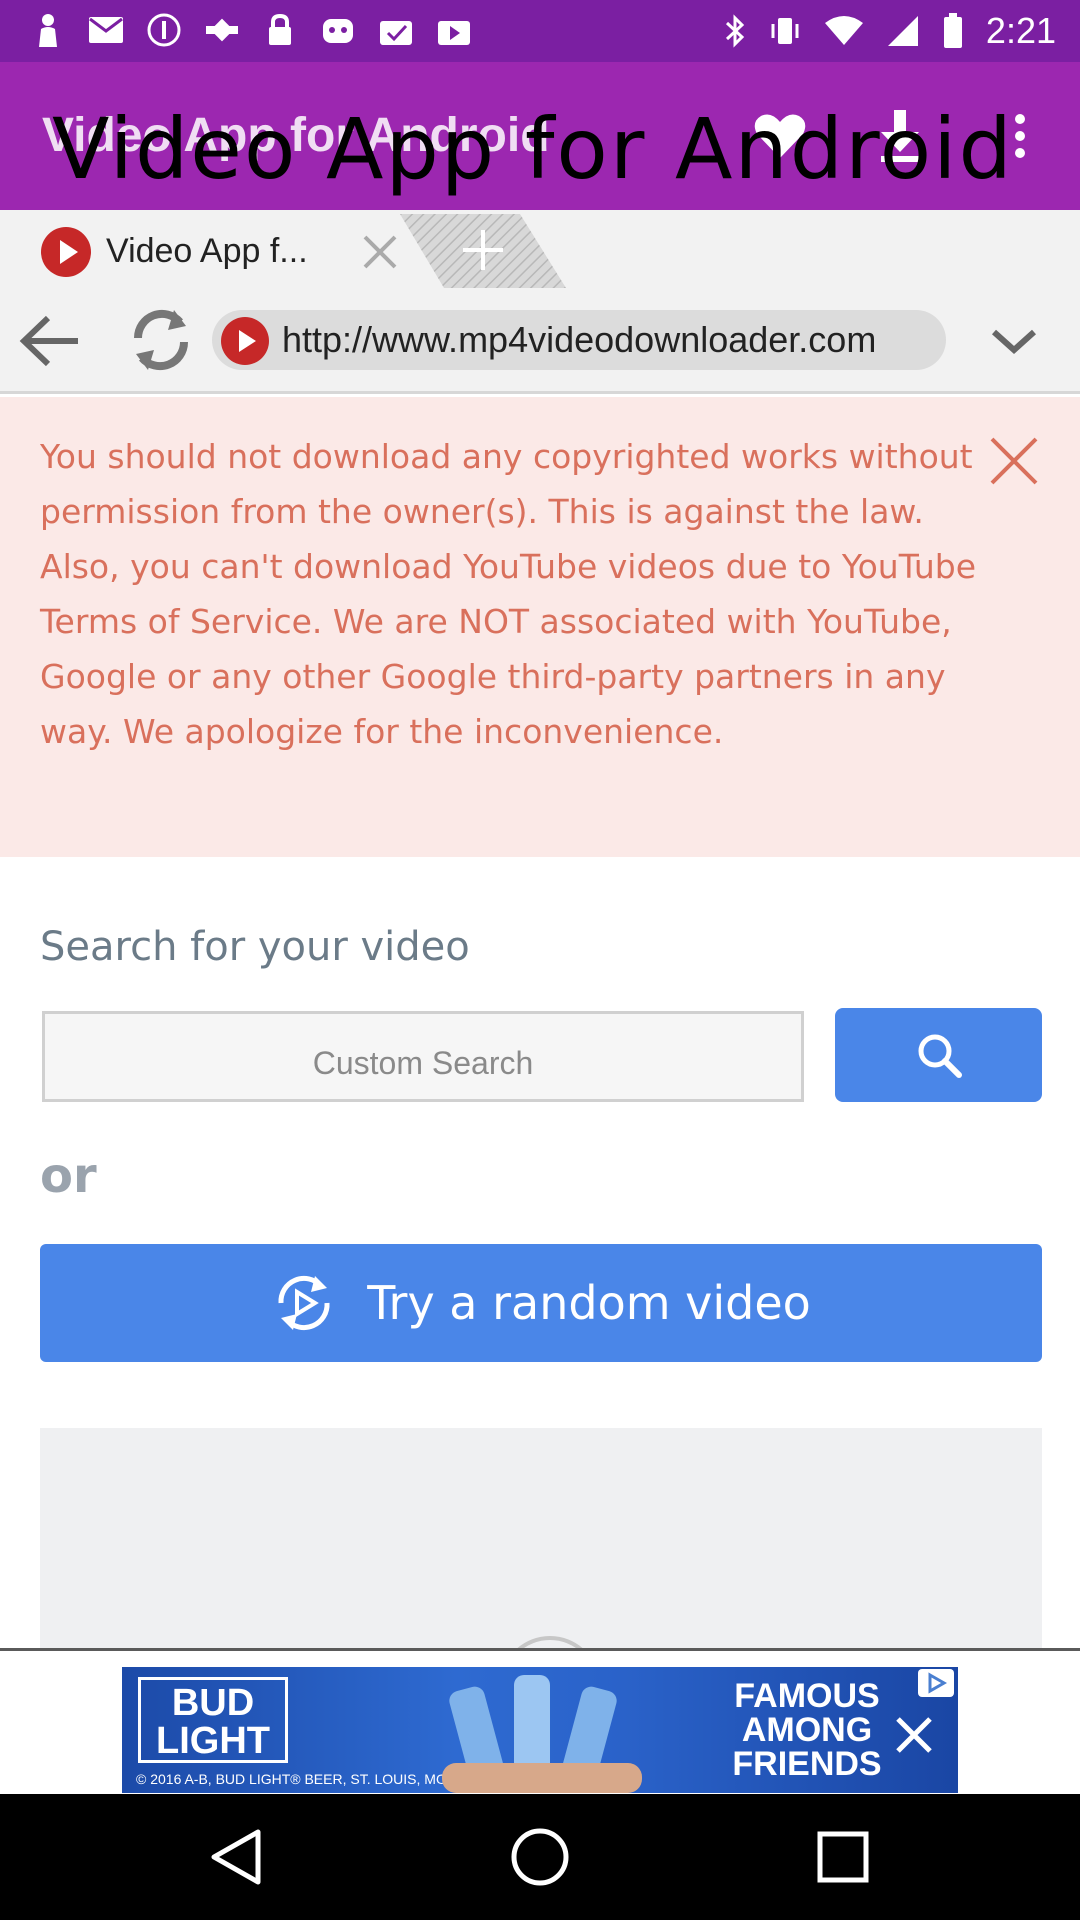  Describe the element at coordinates (423, 1056) in the screenshot. I see `search-input` at that location.